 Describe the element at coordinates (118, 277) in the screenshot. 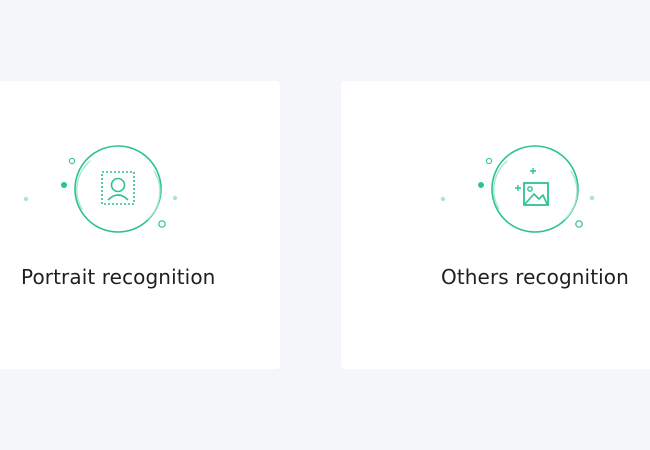

I see `portrait-recognition-title: Portrait recognition` at that location.